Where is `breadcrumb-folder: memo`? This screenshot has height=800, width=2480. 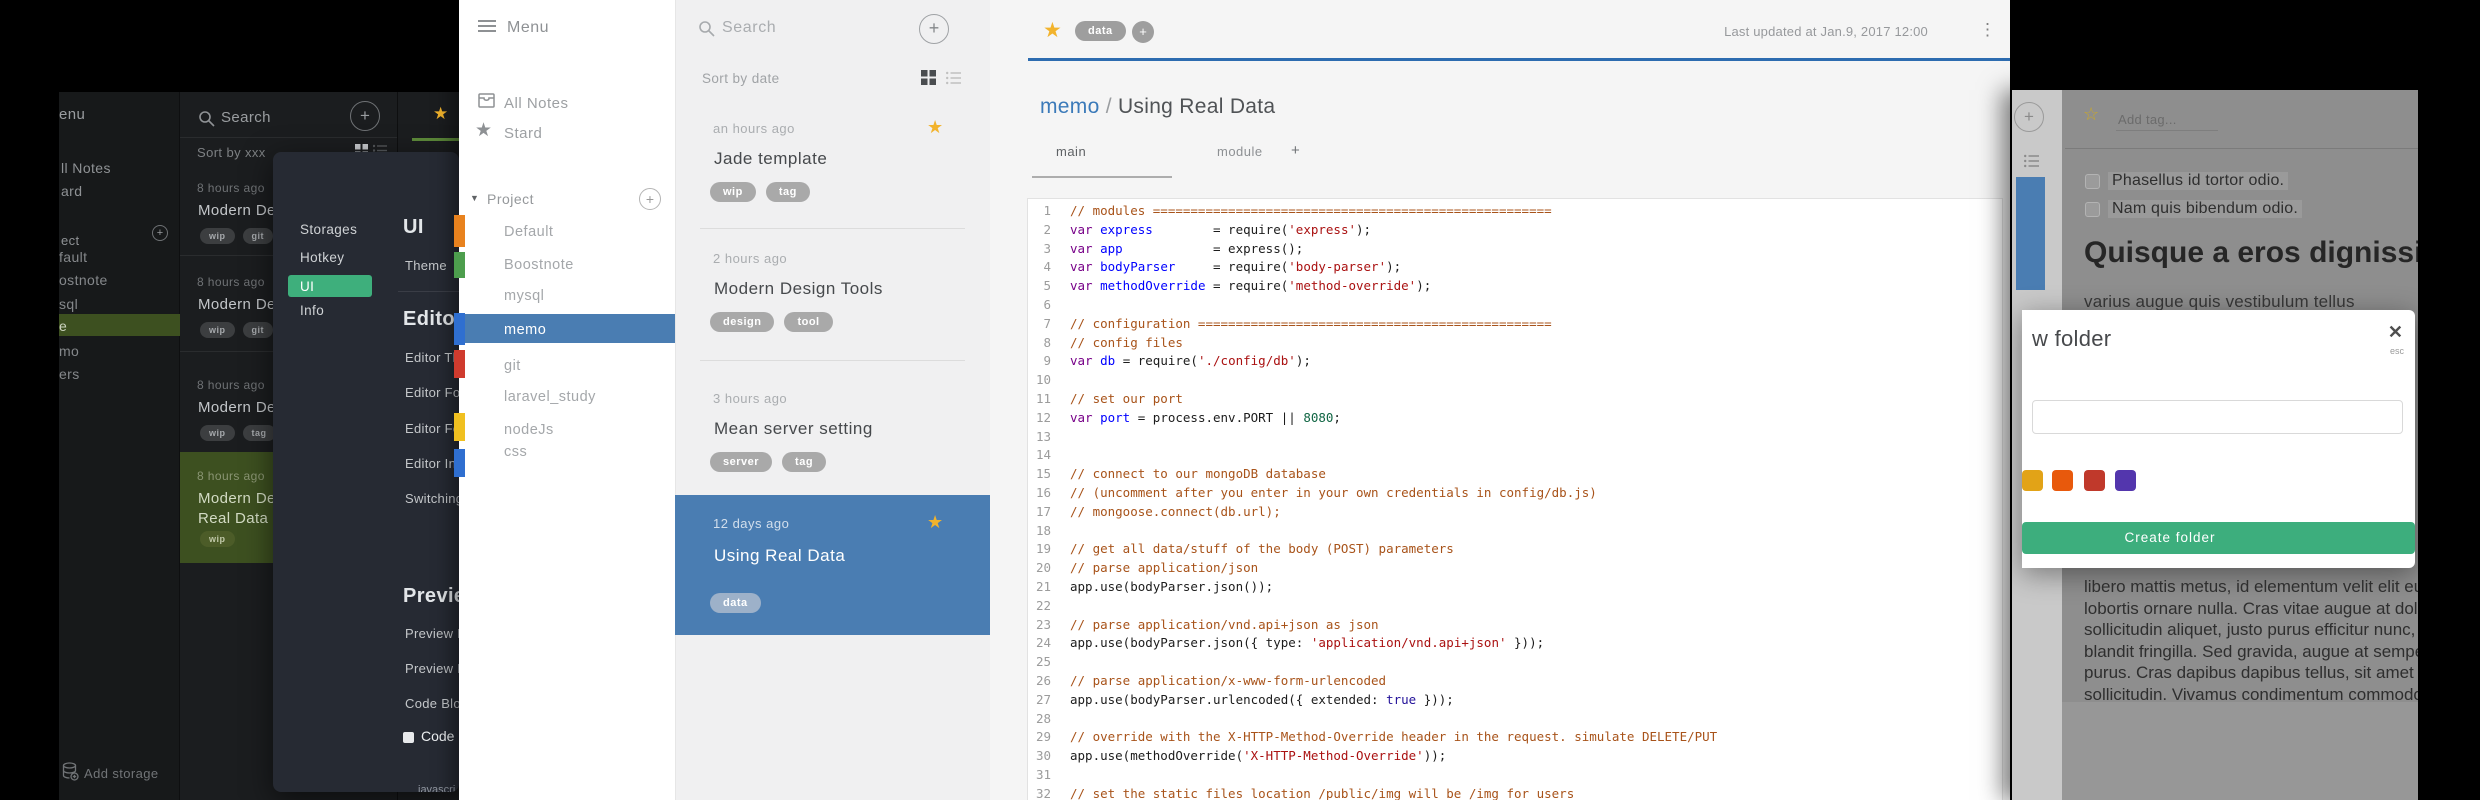 breadcrumb-folder: memo is located at coordinates (1070, 106).